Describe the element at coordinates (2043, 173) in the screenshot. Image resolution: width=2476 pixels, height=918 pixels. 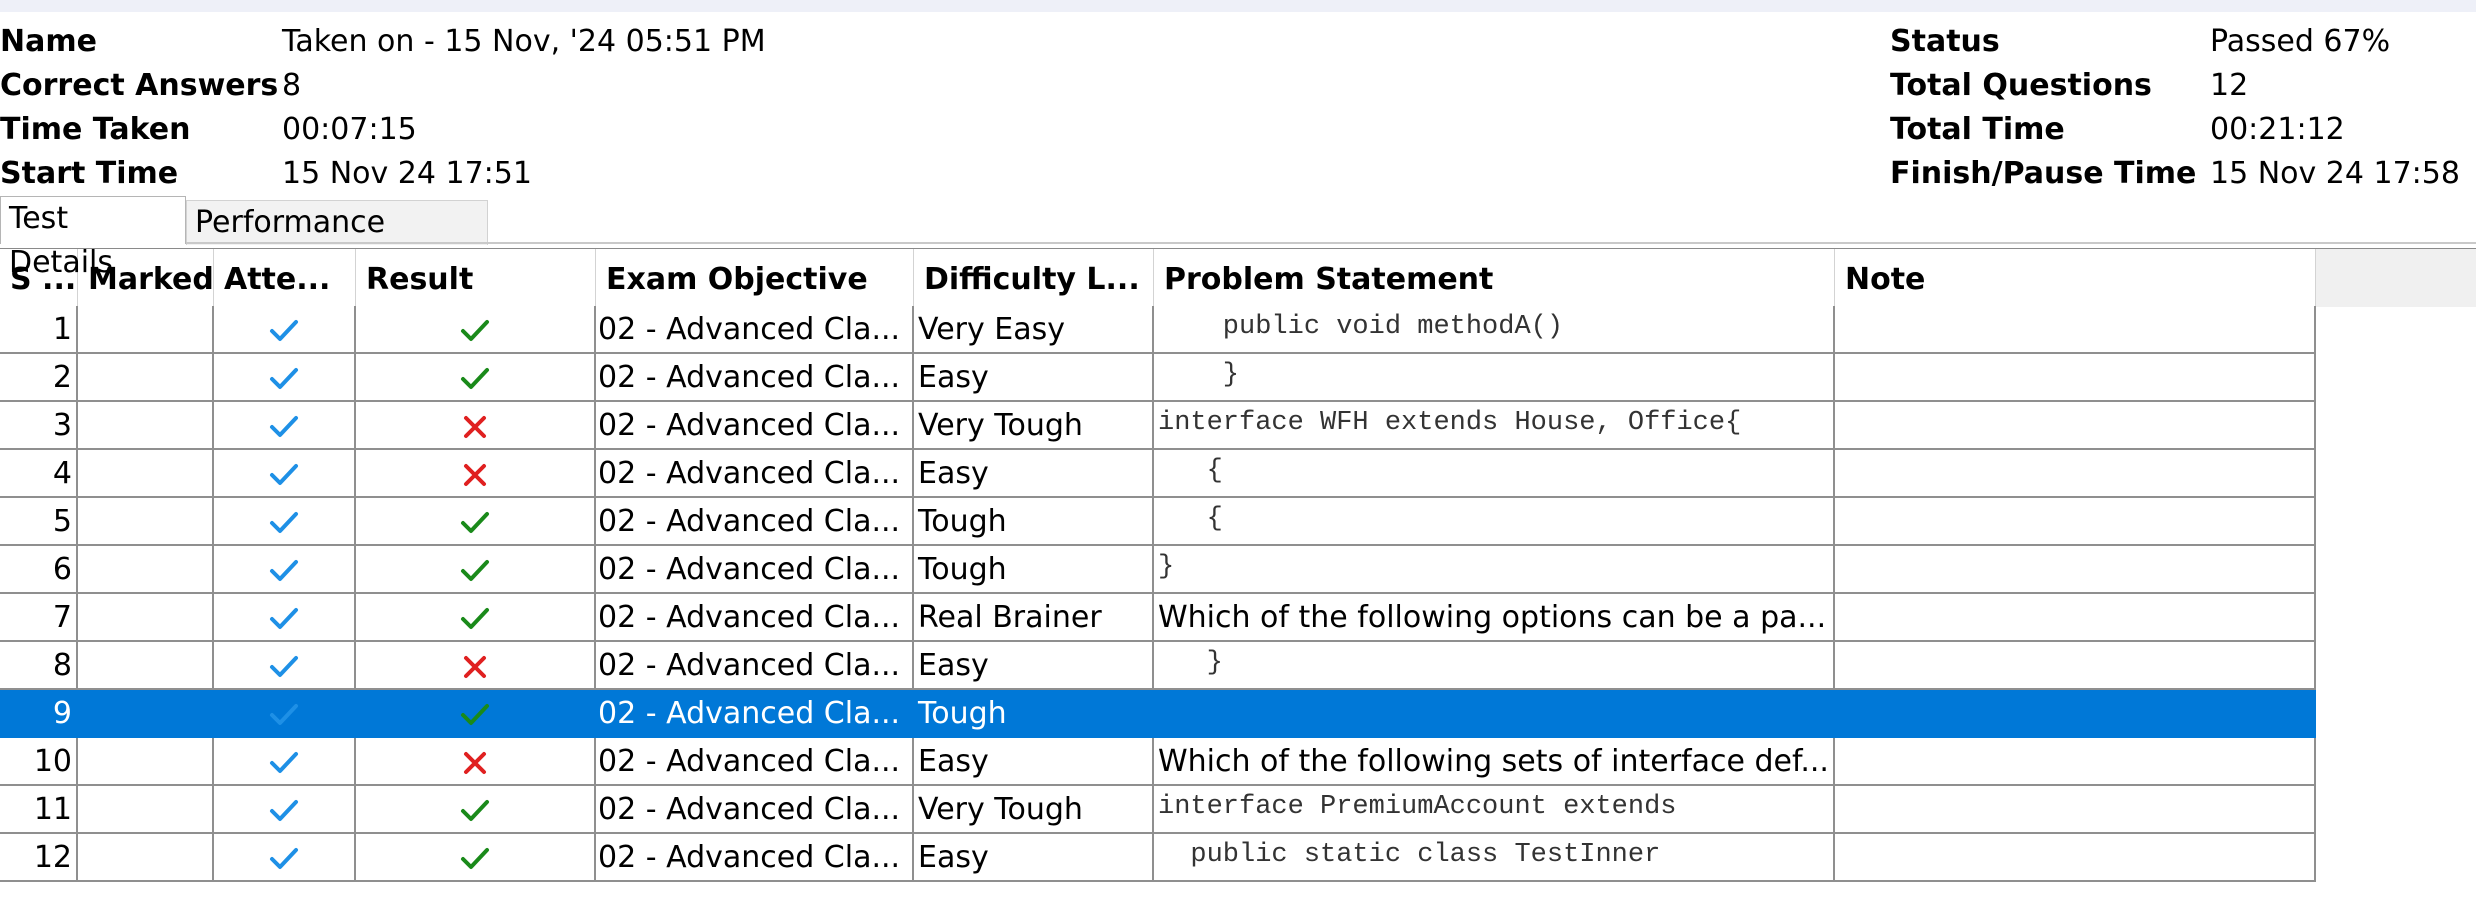
I see `summary-label: Finish/Pause Time` at that location.